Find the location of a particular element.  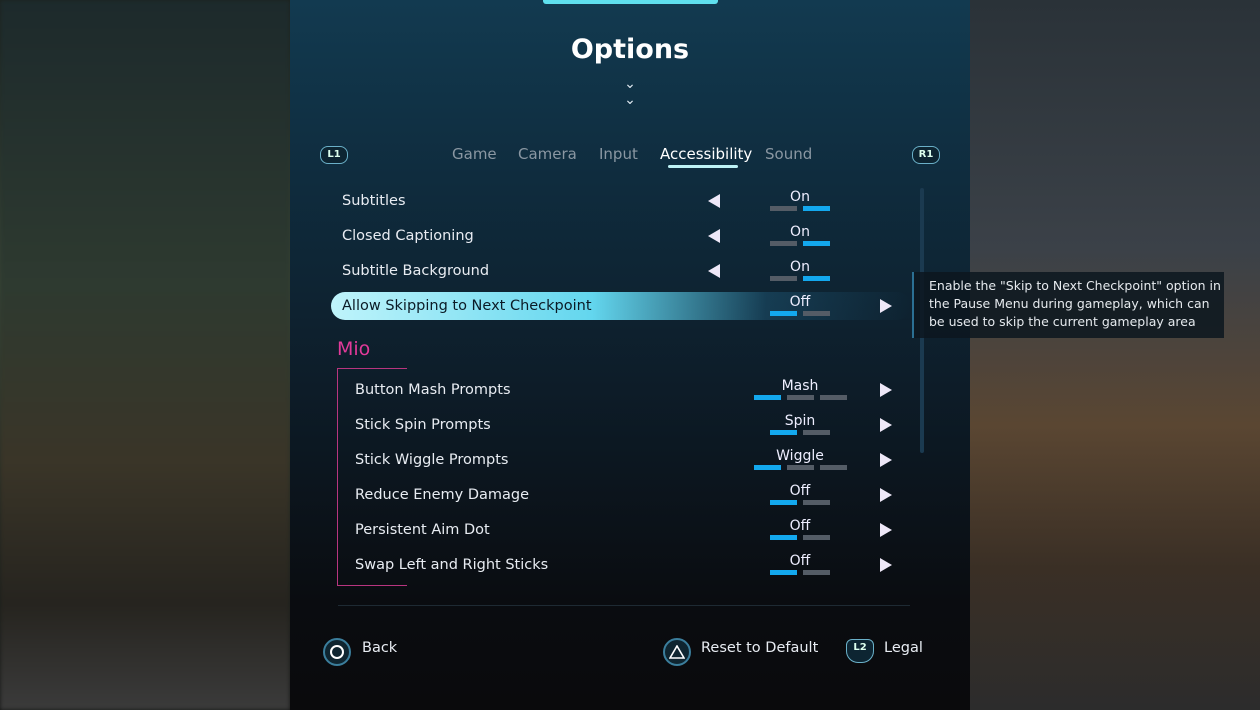

legal-button: Legal is located at coordinates (903, 648).